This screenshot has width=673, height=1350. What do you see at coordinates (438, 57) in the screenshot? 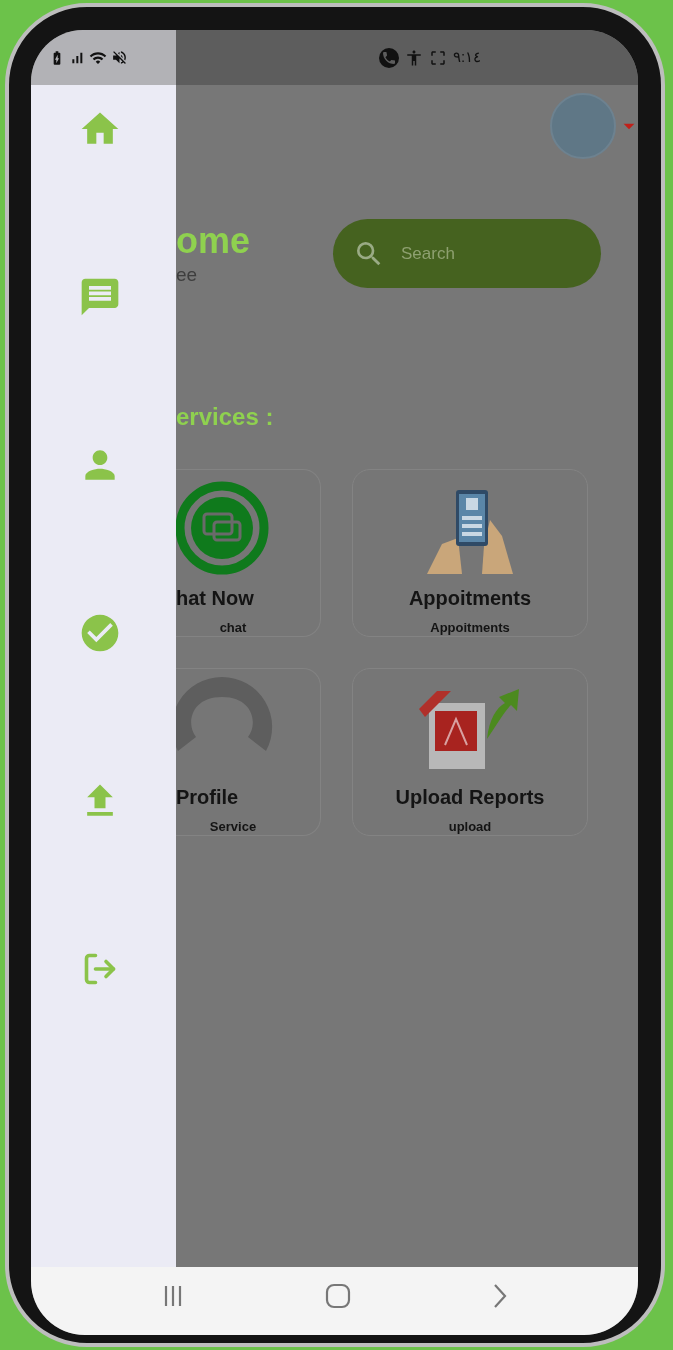
I see `frame-icon` at bounding box center [438, 57].